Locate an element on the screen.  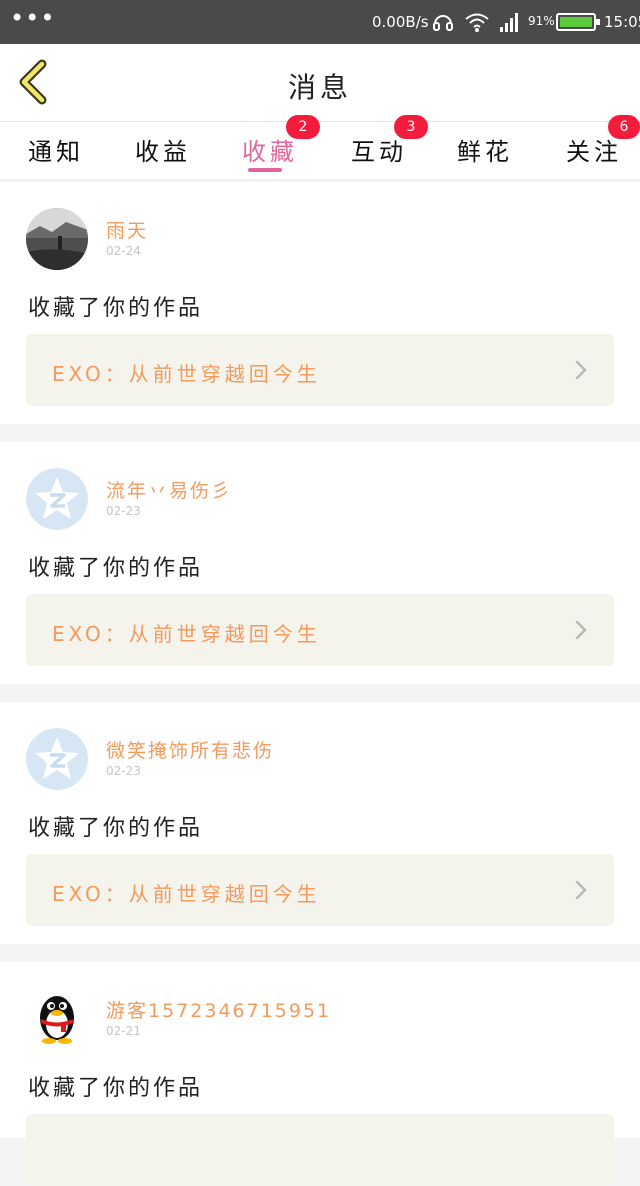
status-bar: ••• 0.00B/s 91% 15:05 is located at coordinates (320, 22).